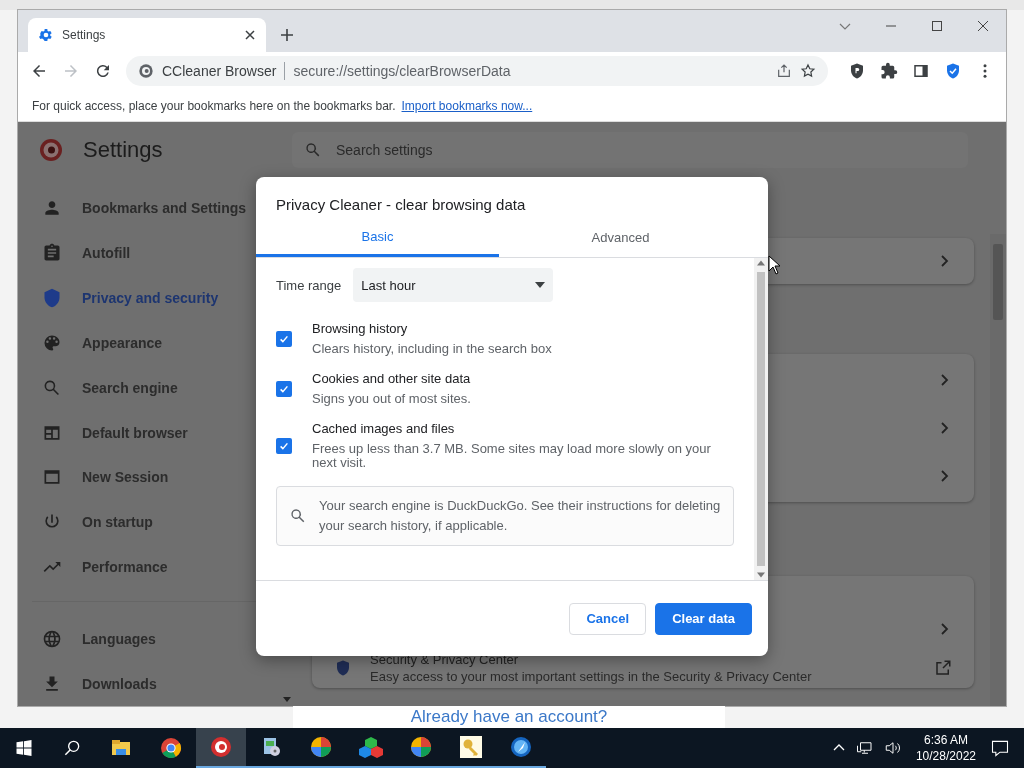 The width and height of the screenshot is (1024, 768). Describe the element at coordinates (945, 740) in the screenshot. I see `clock-time: 6:36 AM` at that location.